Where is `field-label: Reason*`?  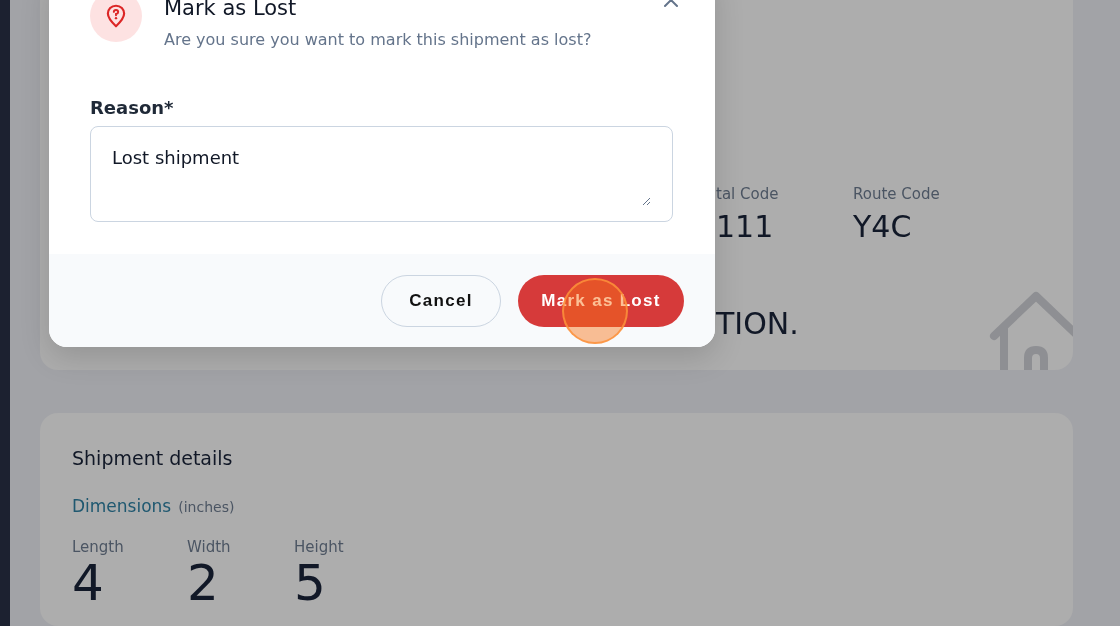 field-label: Reason* is located at coordinates (132, 107).